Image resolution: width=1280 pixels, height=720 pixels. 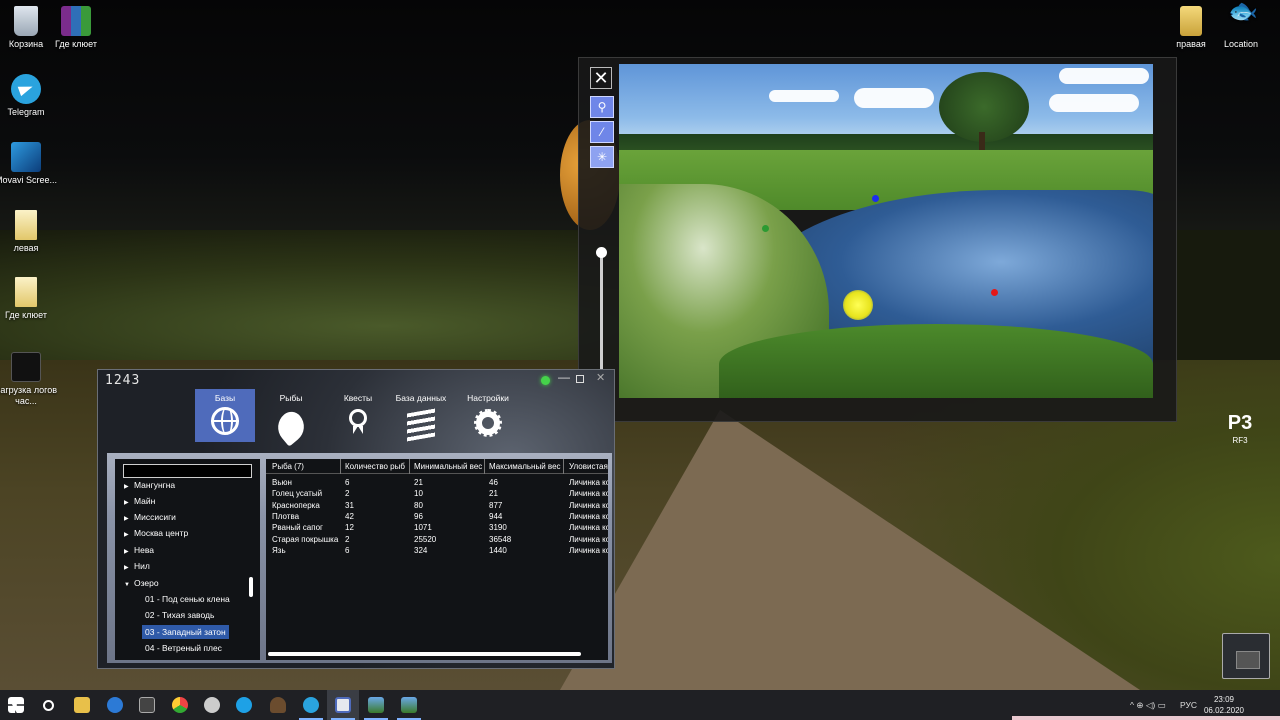 I want to click on tree-item: ▶ Миссисиги, so click(x=150, y=517).